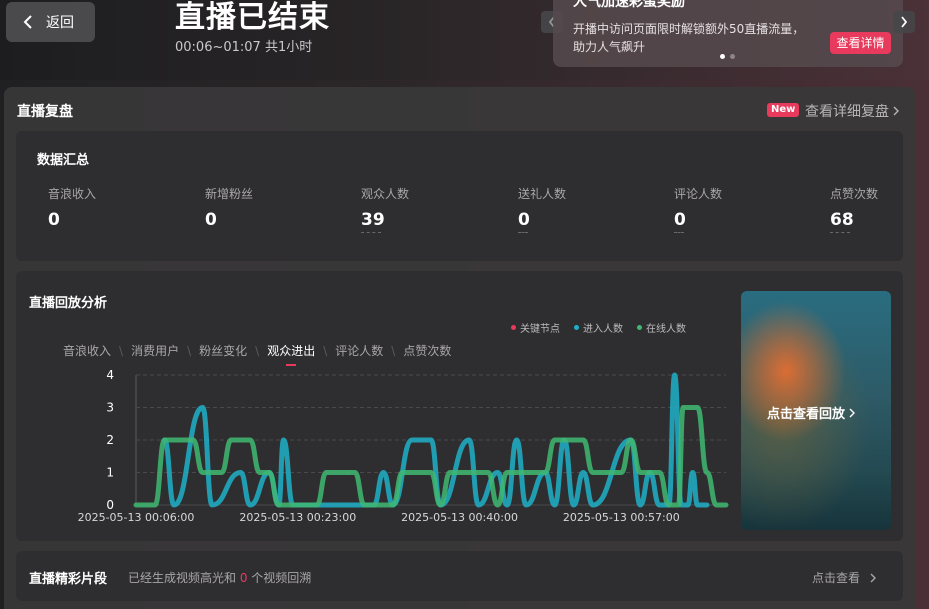 This screenshot has width=929, height=609. I want to click on legend-item: 在线人数, so click(661, 327).